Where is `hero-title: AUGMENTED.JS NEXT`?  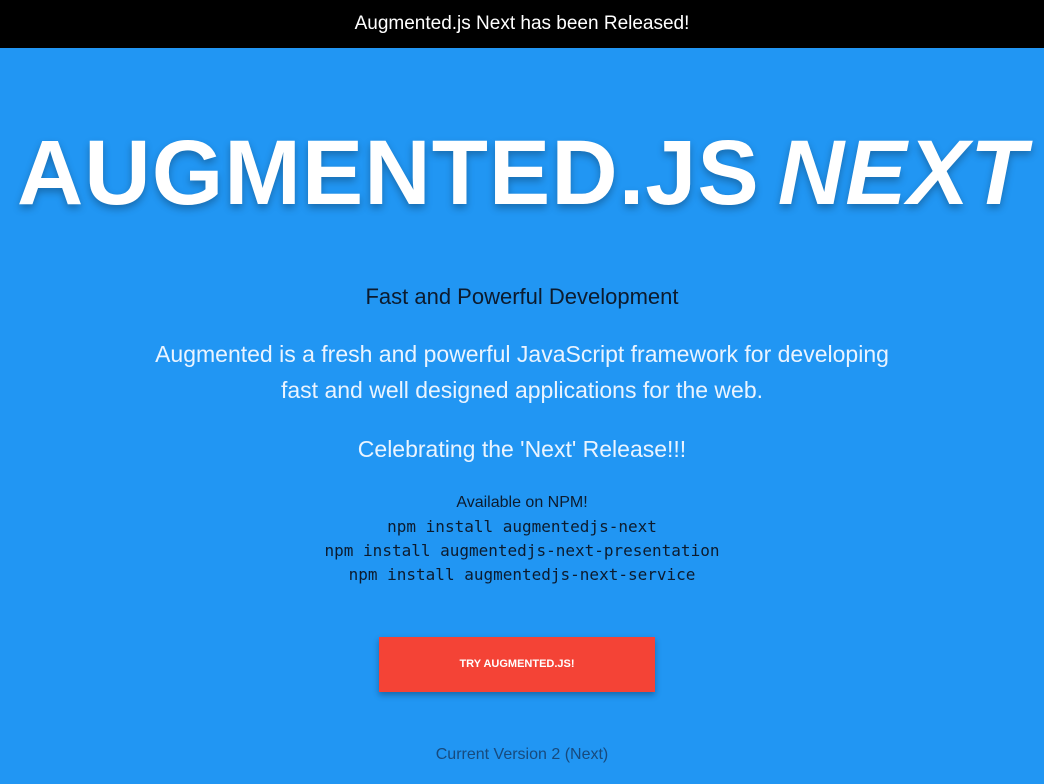 hero-title: AUGMENTED.JS NEXT is located at coordinates (522, 173).